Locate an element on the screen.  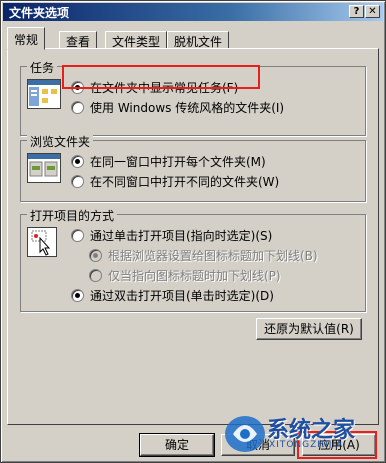
double-click-label: 通过双击打开项目(单击时选定)(D) is located at coordinates (182, 296).